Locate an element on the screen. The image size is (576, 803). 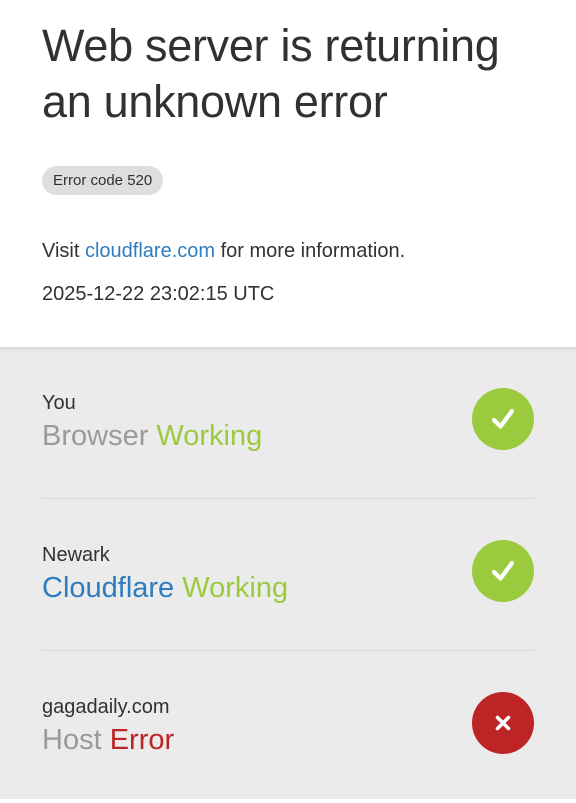
error-code-badge: Error code 520 is located at coordinates (103, 180).